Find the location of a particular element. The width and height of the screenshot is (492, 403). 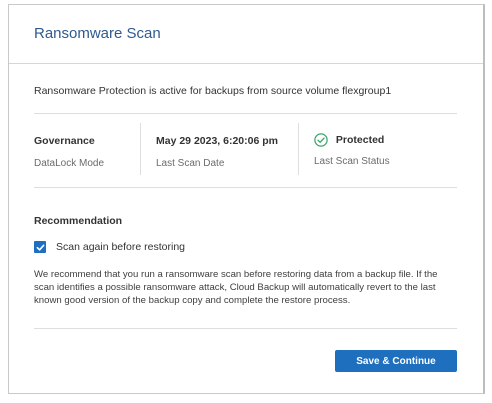

governance-value: Governance is located at coordinates (64, 141).